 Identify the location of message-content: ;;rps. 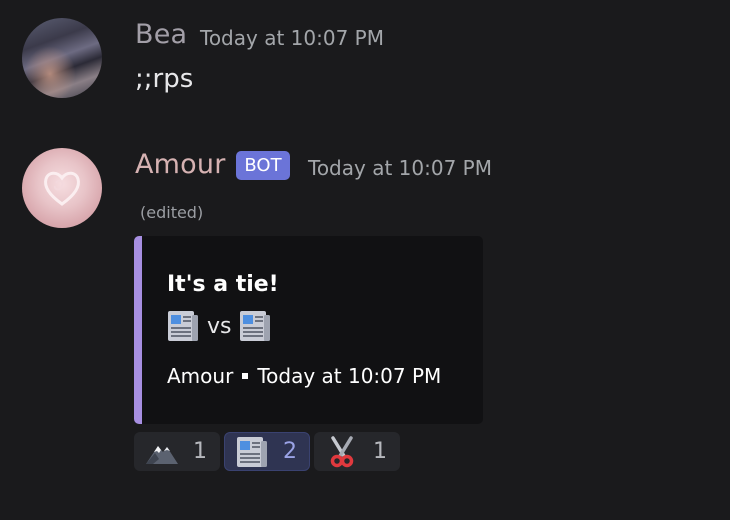
(164, 79).